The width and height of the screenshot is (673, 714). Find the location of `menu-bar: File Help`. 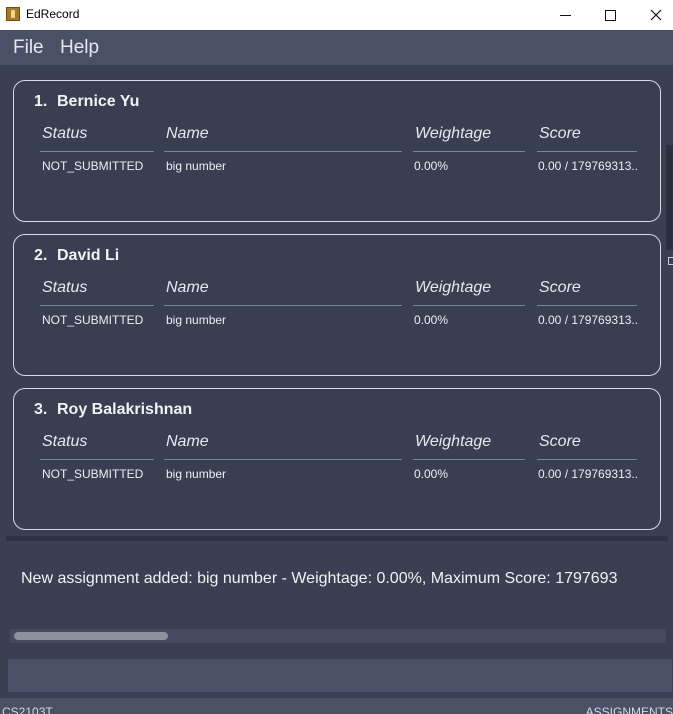

menu-bar: File Help is located at coordinates (336, 47).